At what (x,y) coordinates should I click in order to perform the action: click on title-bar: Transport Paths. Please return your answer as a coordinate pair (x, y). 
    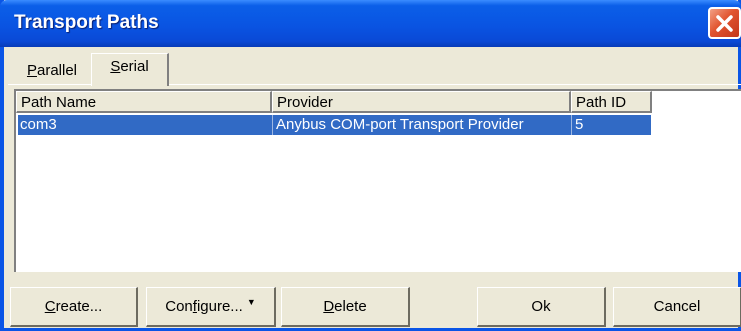
    Looking at the image, I should click on (370, 23).